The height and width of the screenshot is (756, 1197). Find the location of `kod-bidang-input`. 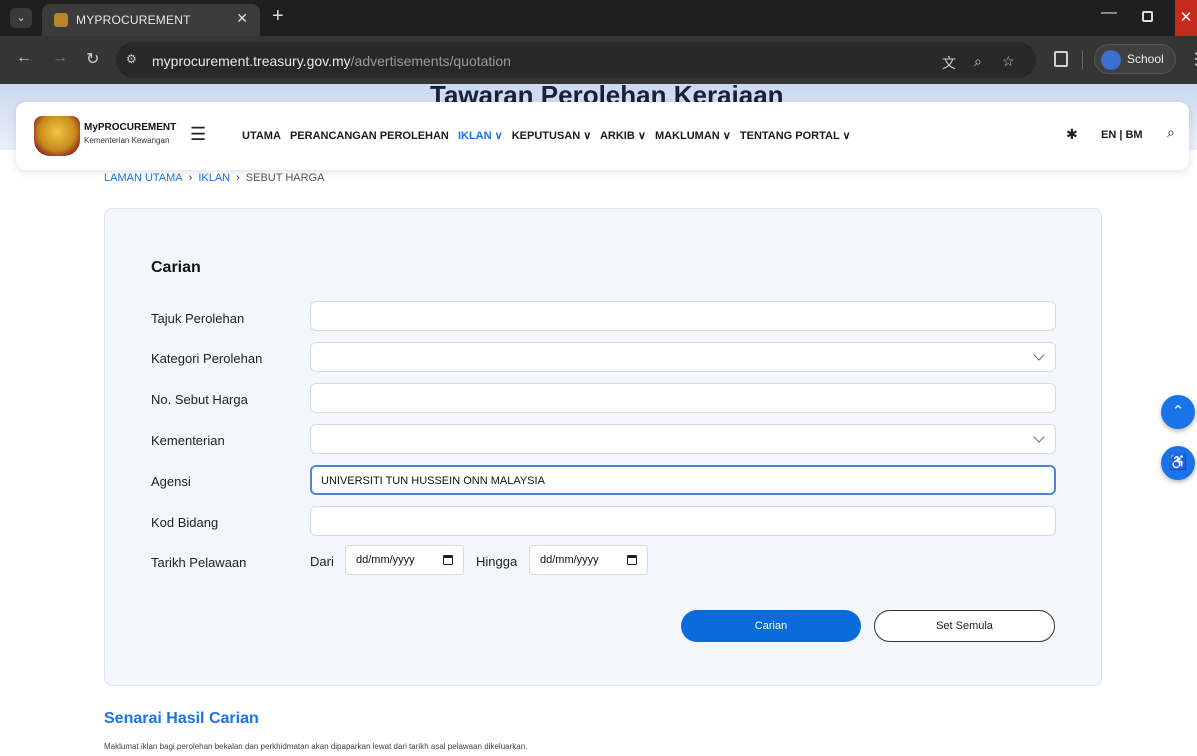

kod-bidang-input is located at coordinates (683, 521).